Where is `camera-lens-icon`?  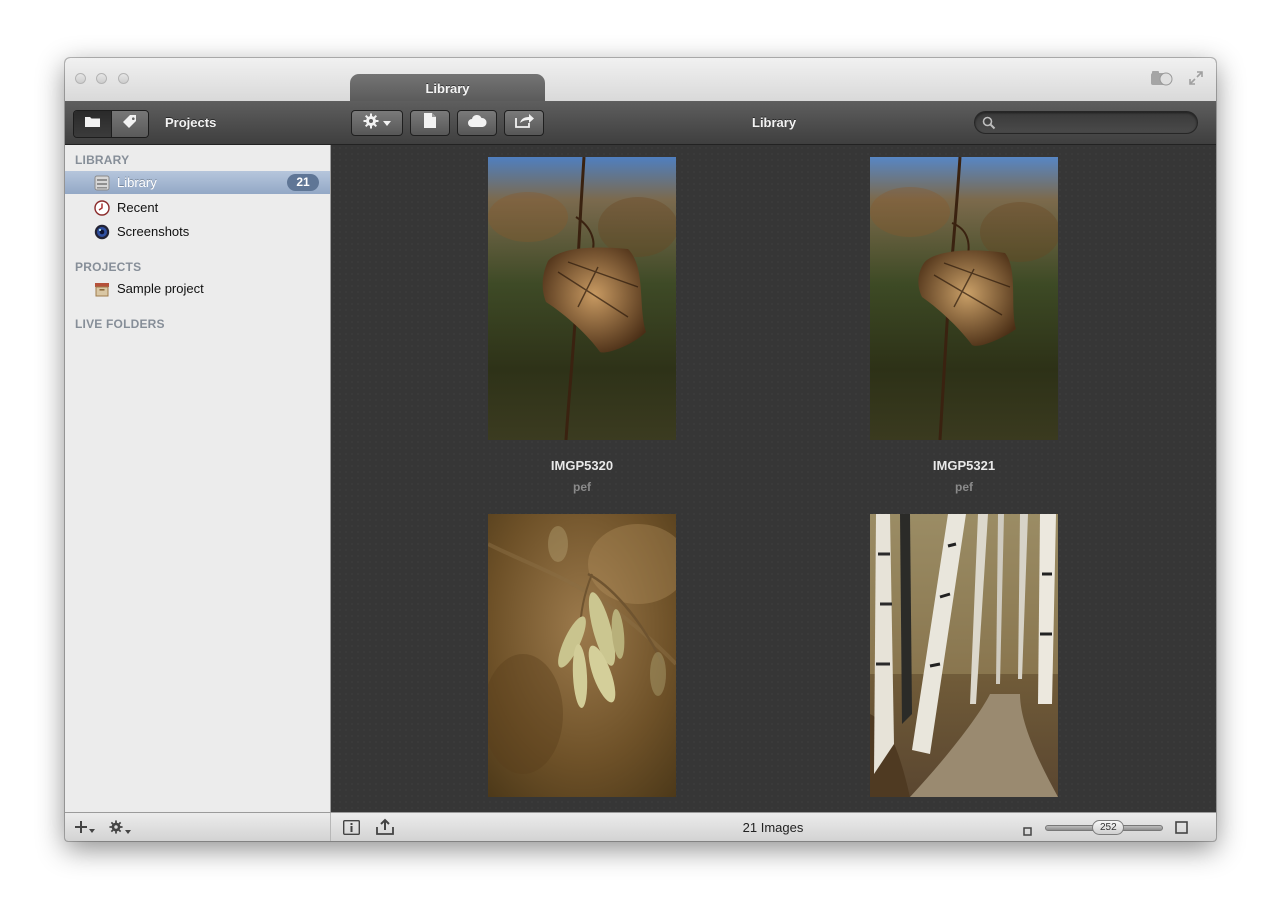
camera-lens-icon is located at coordinates (102, 232).